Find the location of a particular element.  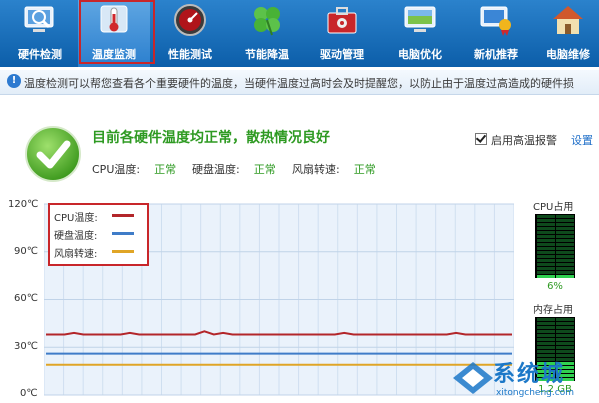

disk-temp-status: 硬盘温度: 正常 is located at coordinates (234, 169).